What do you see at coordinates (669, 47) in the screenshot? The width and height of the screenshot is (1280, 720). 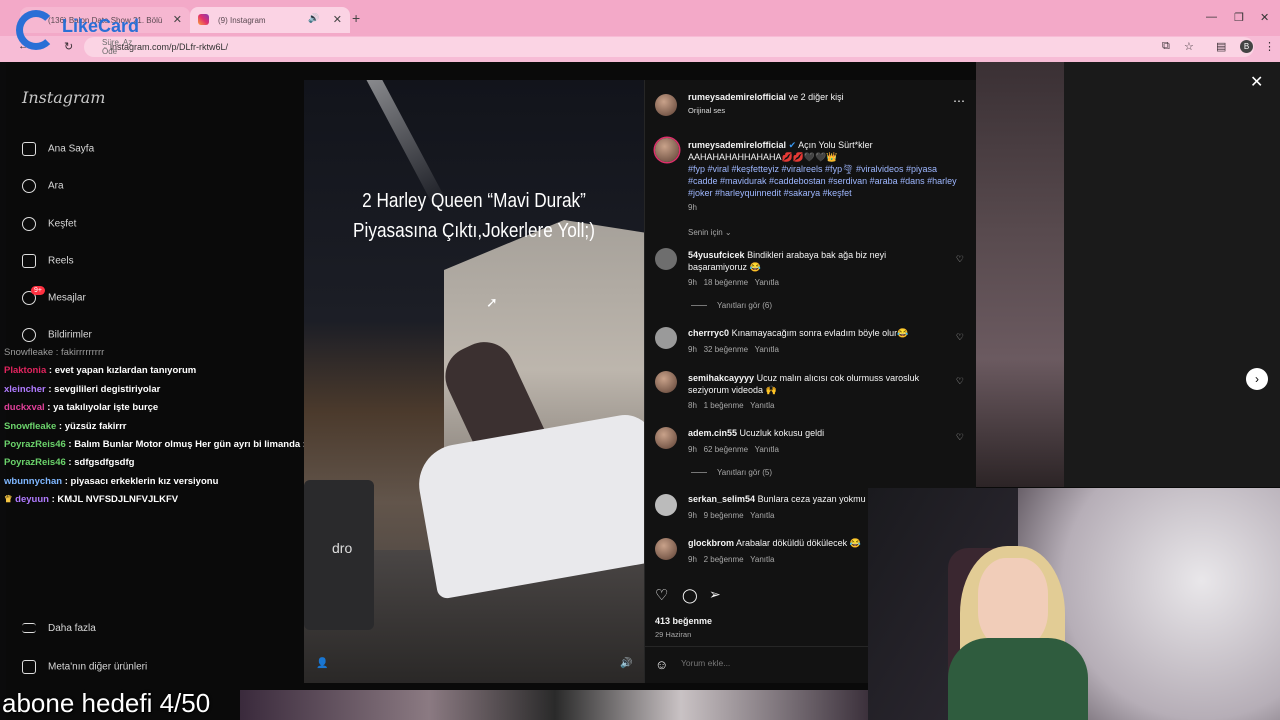 I see `address-bar: instagram.com/p/DLfr-rktw6L/` at bounding box center [669, 47].